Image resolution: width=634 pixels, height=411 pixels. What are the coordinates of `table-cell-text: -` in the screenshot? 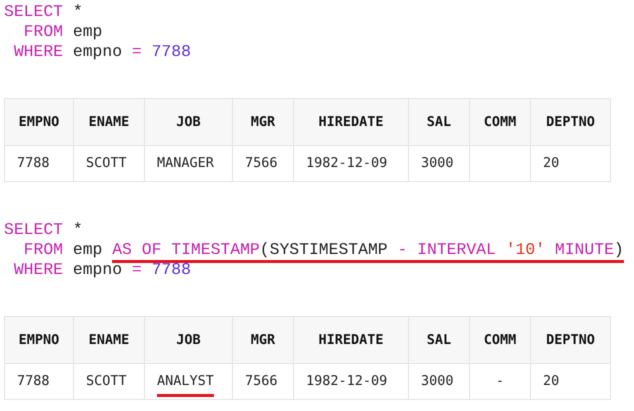 It's located at (500, 381).